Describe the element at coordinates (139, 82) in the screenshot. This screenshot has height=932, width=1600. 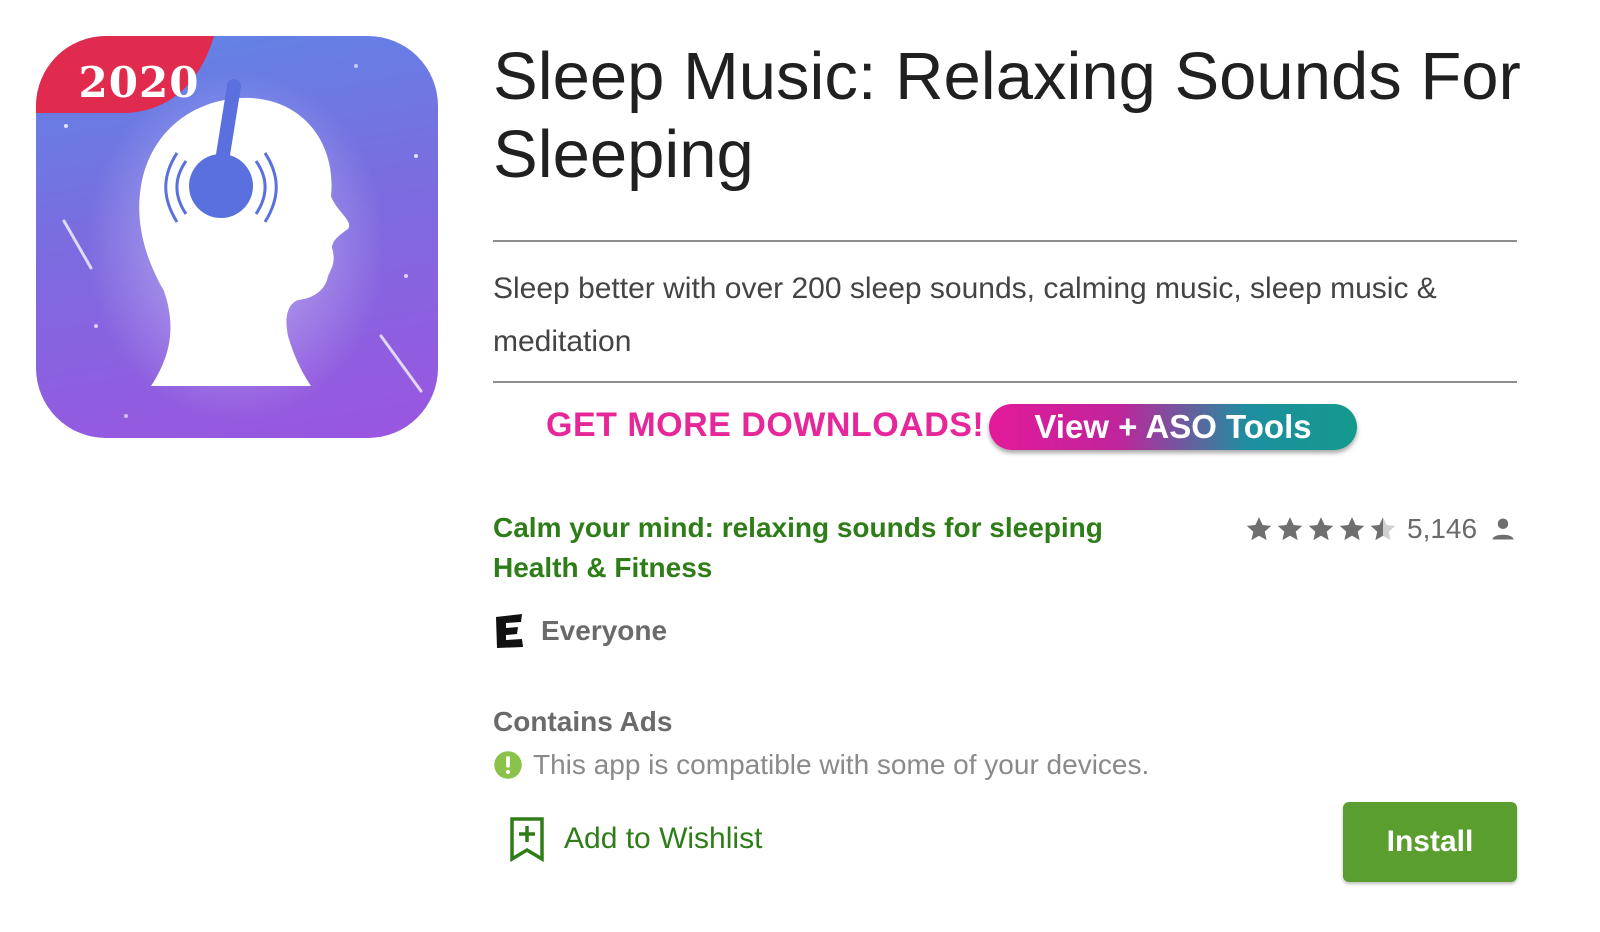
I see `year-badge: 2020` at that location.